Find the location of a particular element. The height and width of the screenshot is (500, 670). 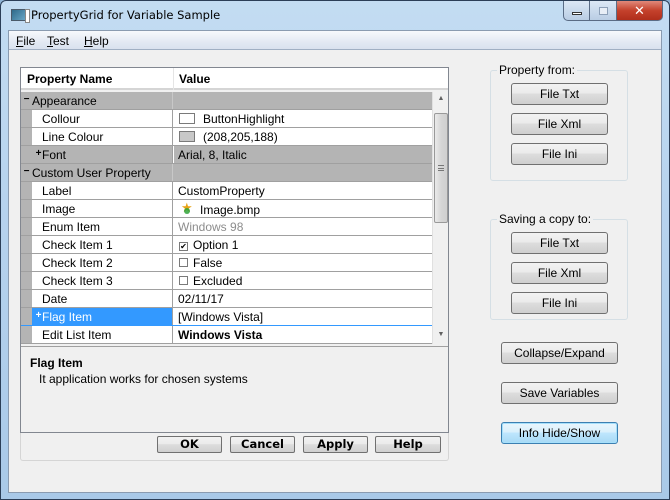

save-file-xml-button: File Xml is located at coordinates (559, 273).